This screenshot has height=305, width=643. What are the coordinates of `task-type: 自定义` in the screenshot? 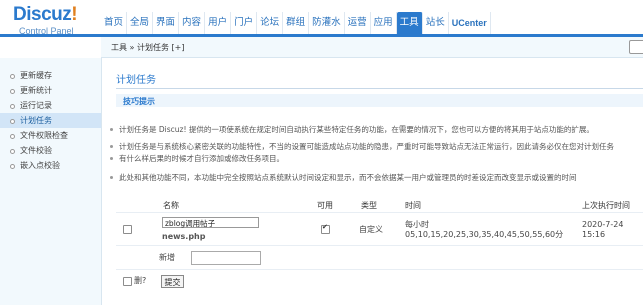 It's located at (371, 229).